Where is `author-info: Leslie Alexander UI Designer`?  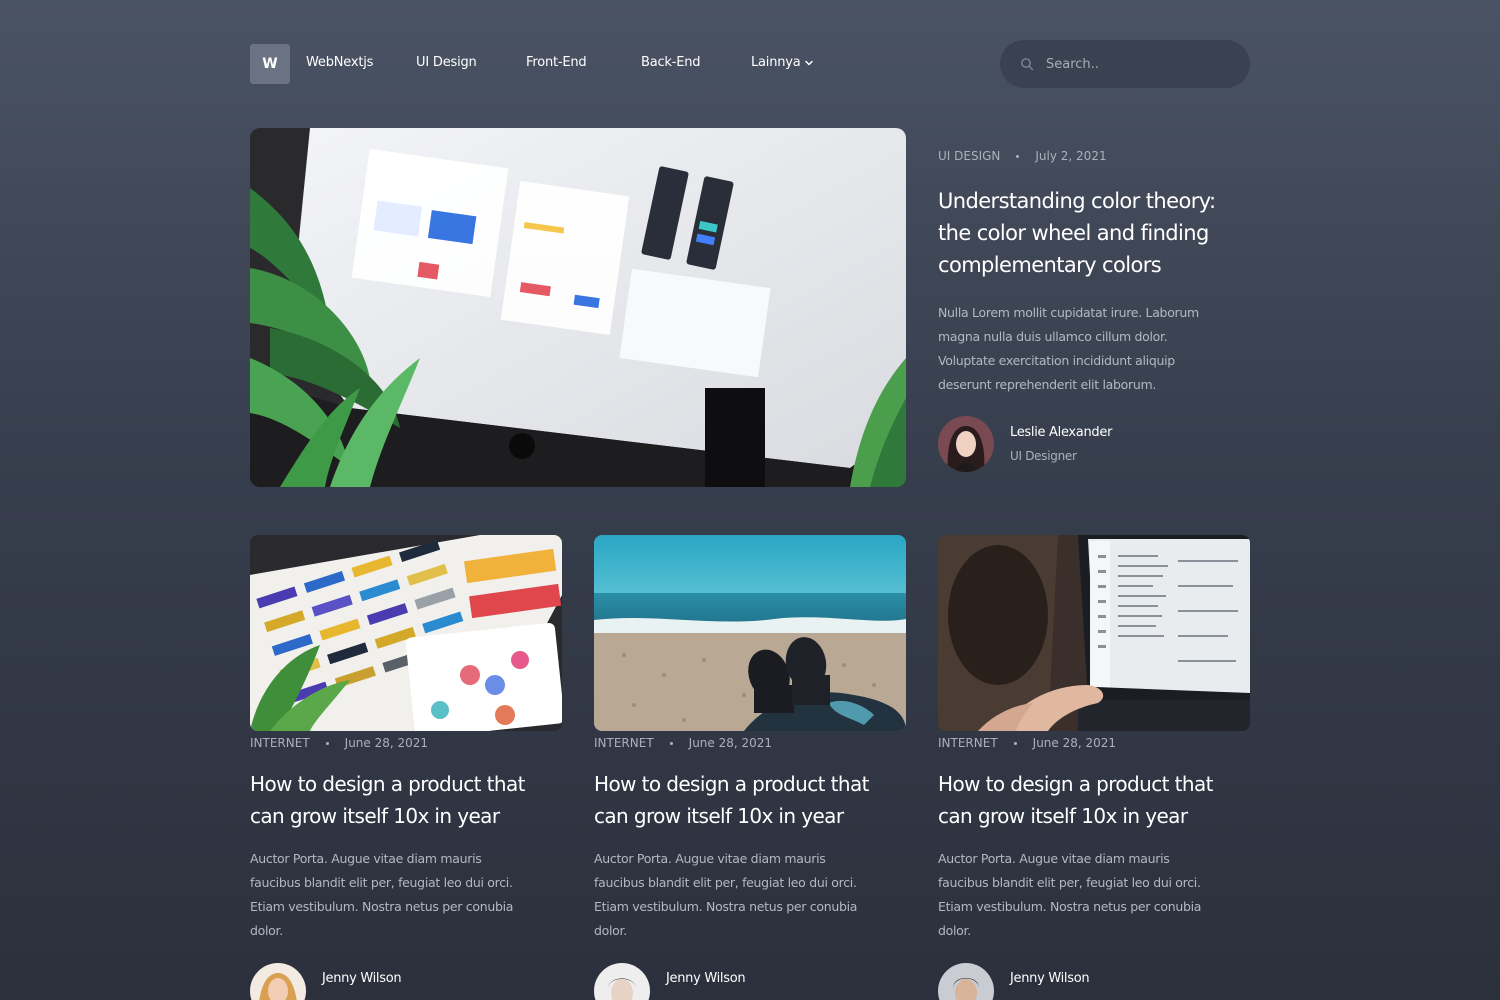 author-info: Leslie Alexander UI Designer is located at coordinates (1061, 444).